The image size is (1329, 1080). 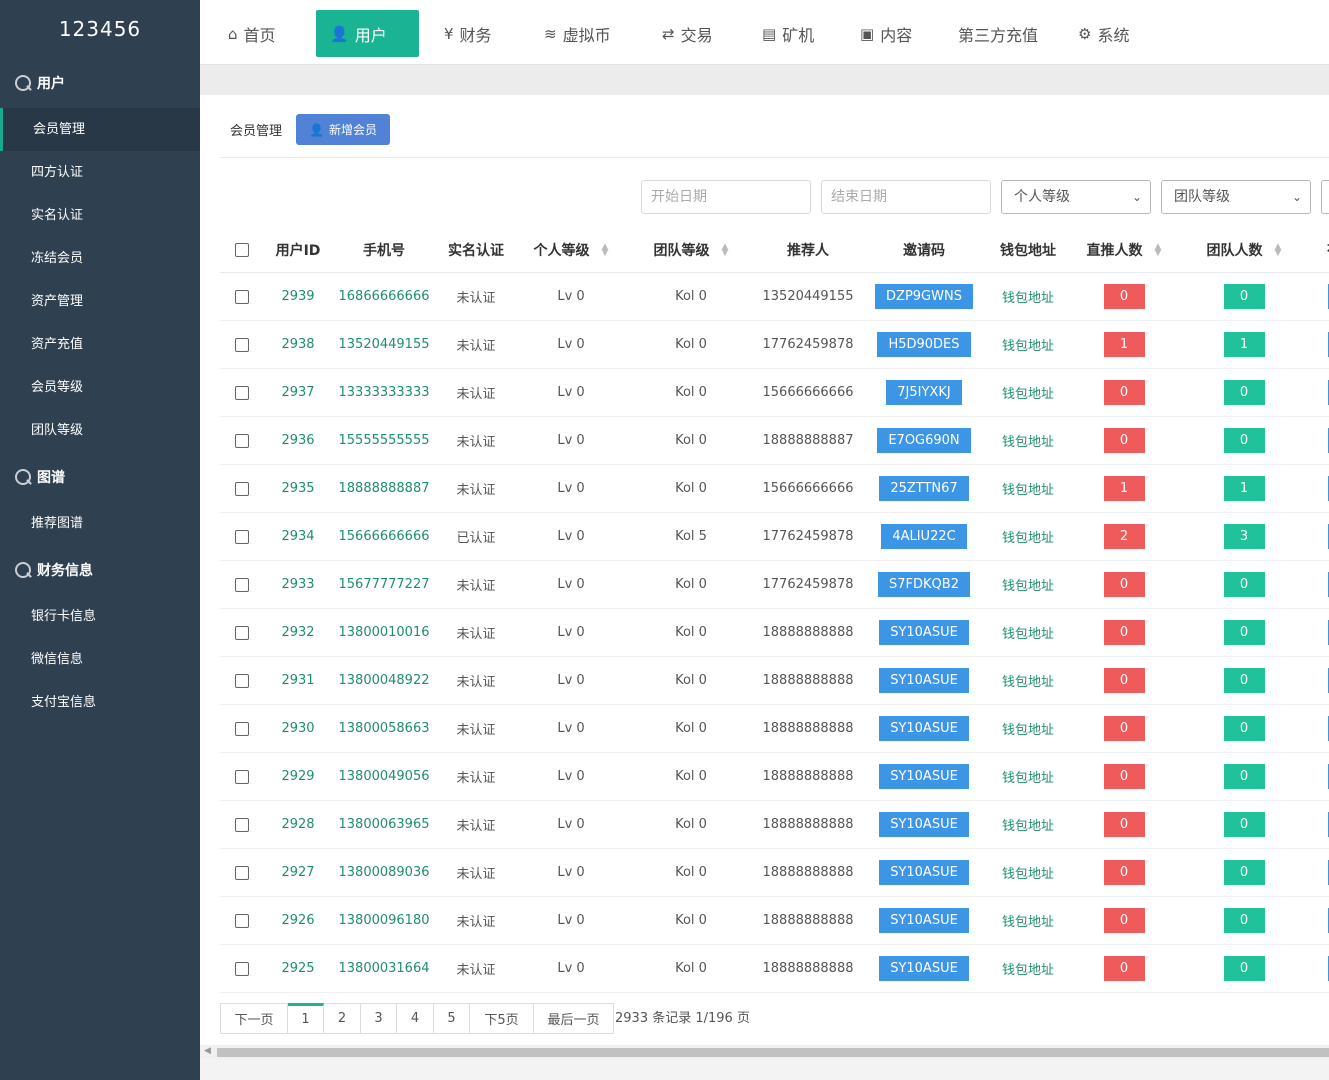 I want to click on personal-level-select: 个人等级 ⌄, so click(x=1076, y=197).